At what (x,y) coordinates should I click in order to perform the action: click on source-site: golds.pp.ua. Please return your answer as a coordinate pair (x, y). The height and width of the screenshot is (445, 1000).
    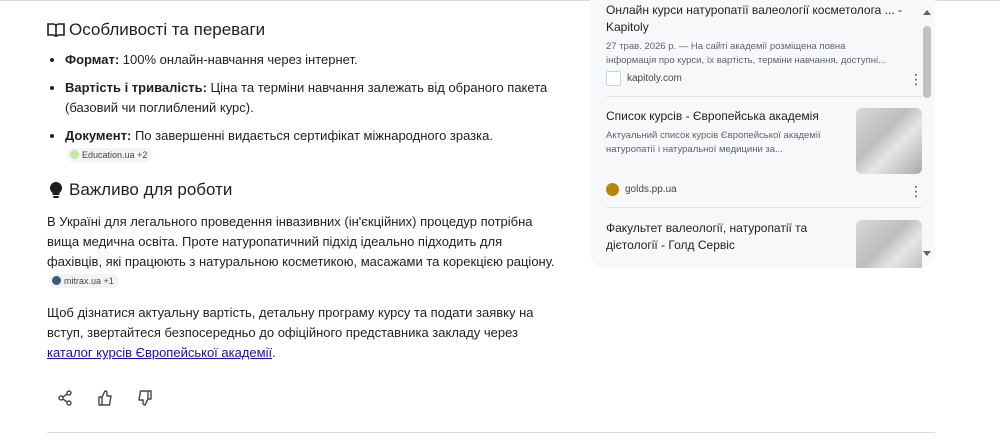
    Looking at the image, I should click on (641, 189).